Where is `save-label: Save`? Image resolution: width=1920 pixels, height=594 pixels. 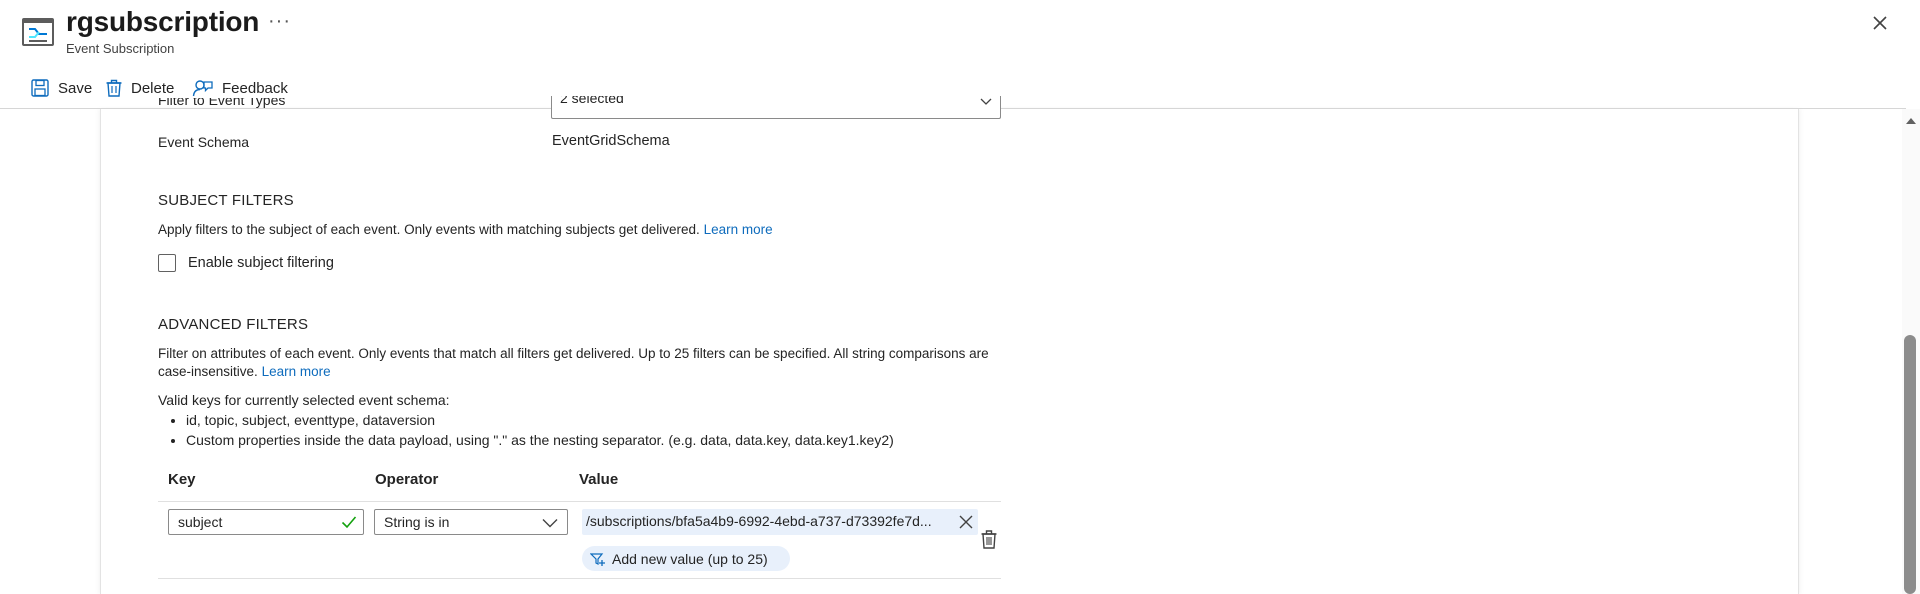 save-label: Save is located at coordinates (75, 88).